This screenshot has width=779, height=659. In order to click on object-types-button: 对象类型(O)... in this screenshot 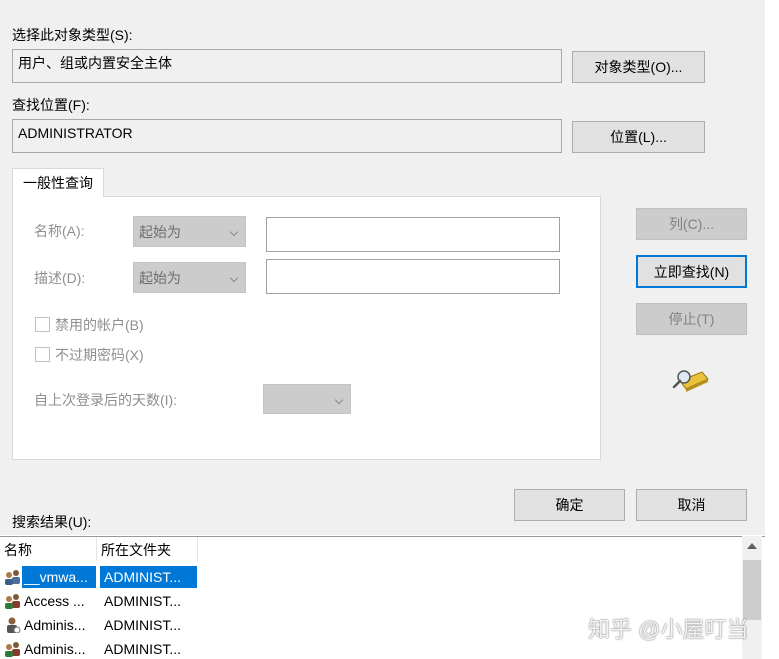, I will do `click(638, 67)`.